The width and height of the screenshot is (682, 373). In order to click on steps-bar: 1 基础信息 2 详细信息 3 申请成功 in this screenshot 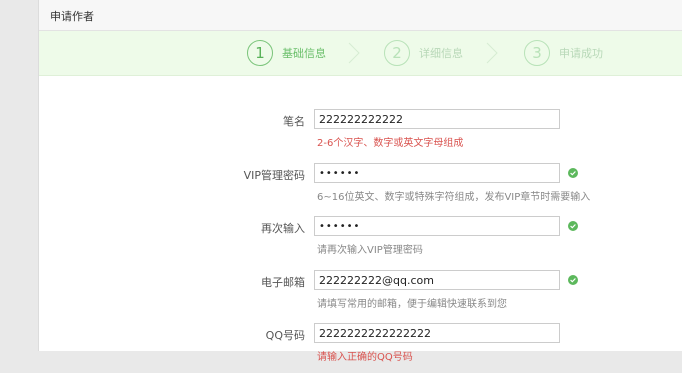, I will do `click(360, 53)`.